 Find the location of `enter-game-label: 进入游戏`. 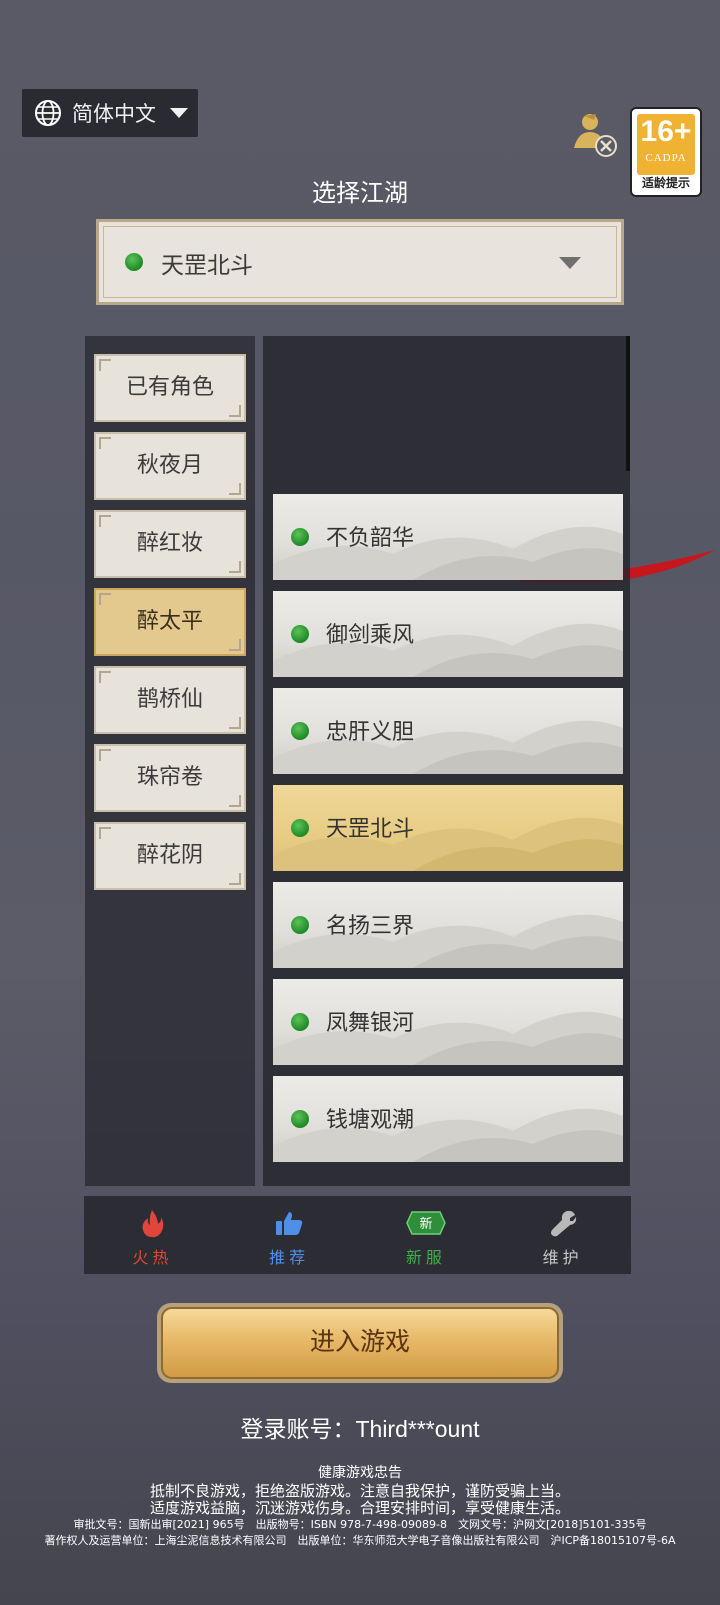

enter-game-label: 进入游戏 is located at coordinates (360, 1343).